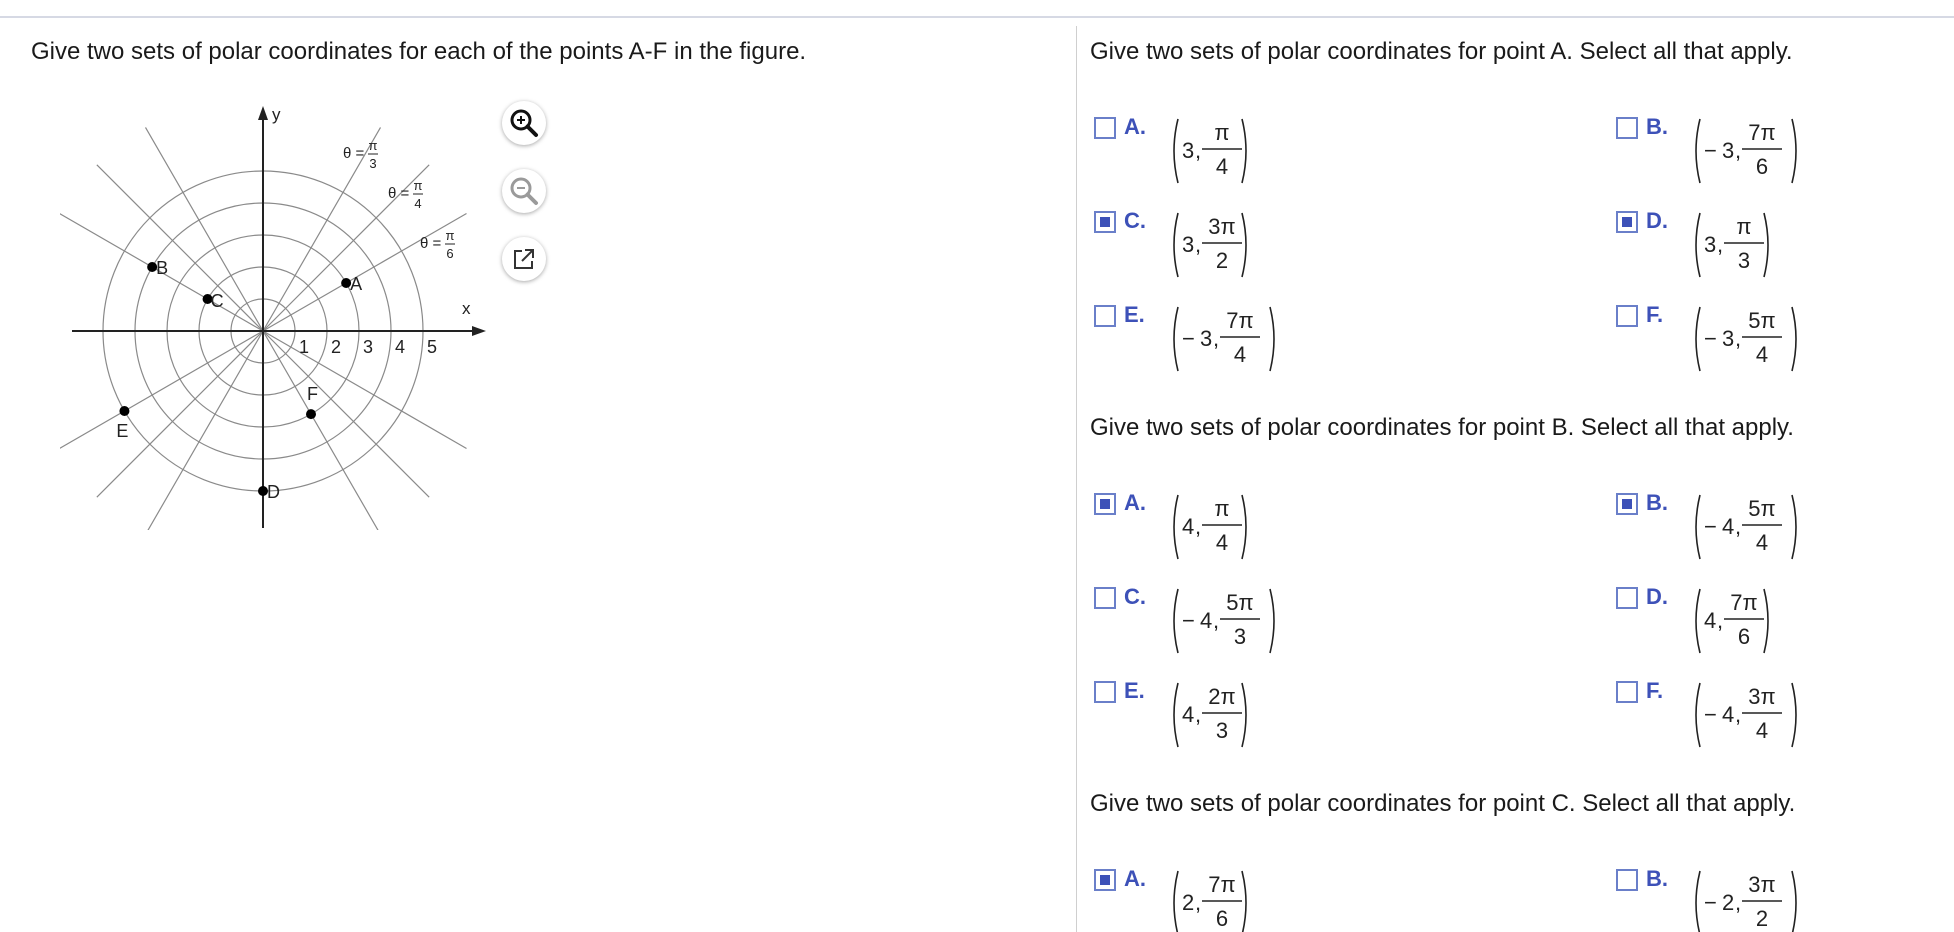 The height and width of the screenshot is (932, 1954). Describe the element at coordinates (1744, 636) in the screenshot. I see `angle-denominator: 6` at that location.